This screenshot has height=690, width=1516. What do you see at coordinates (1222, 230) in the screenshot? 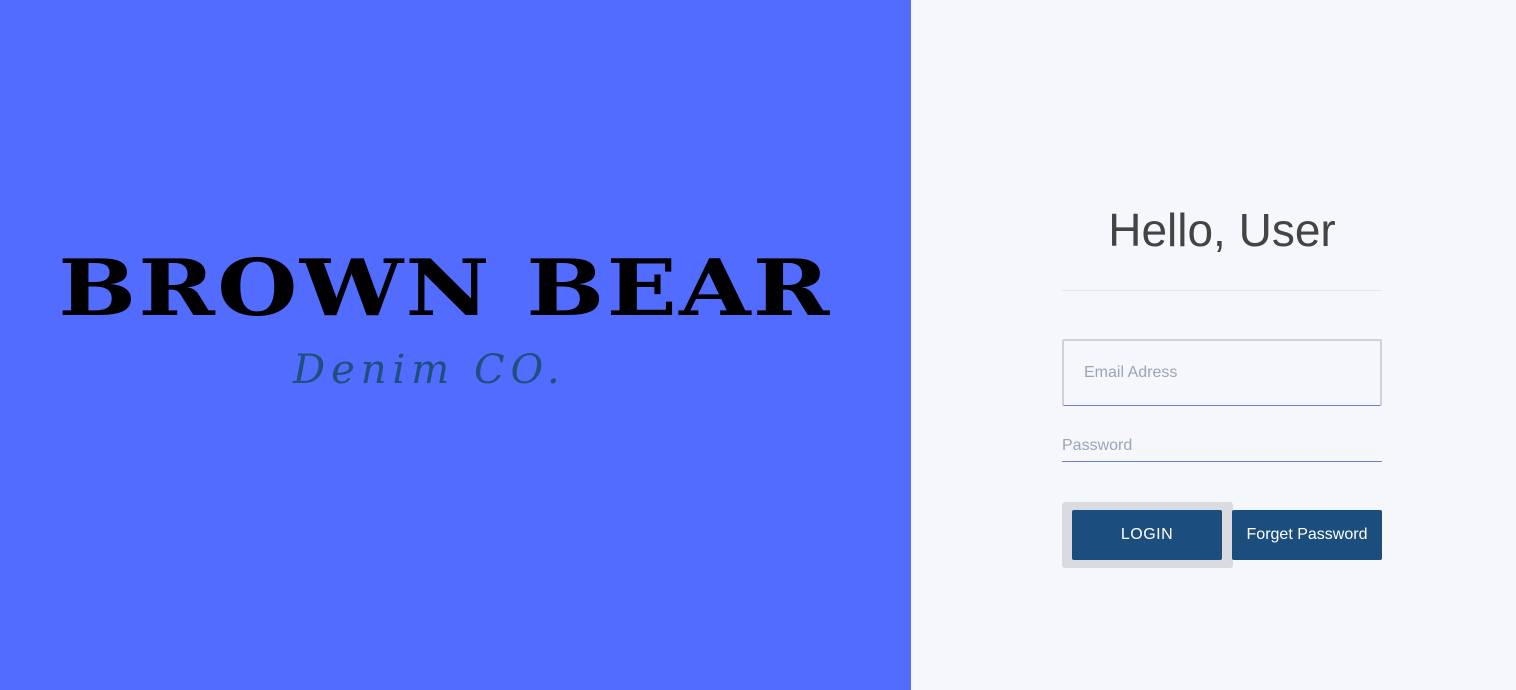
I see `page-title: Hello, User` at bounding box center [1222, 230].